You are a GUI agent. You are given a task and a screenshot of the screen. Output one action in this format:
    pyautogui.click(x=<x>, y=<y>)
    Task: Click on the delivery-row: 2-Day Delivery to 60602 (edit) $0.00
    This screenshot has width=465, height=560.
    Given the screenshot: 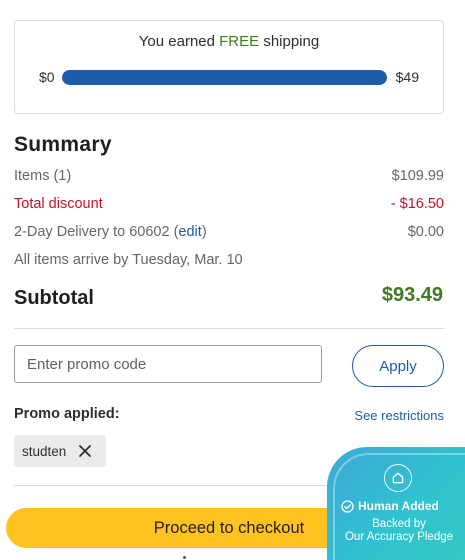 What is the action you would take?
    pyautogui.click(x=229, y=232)
    